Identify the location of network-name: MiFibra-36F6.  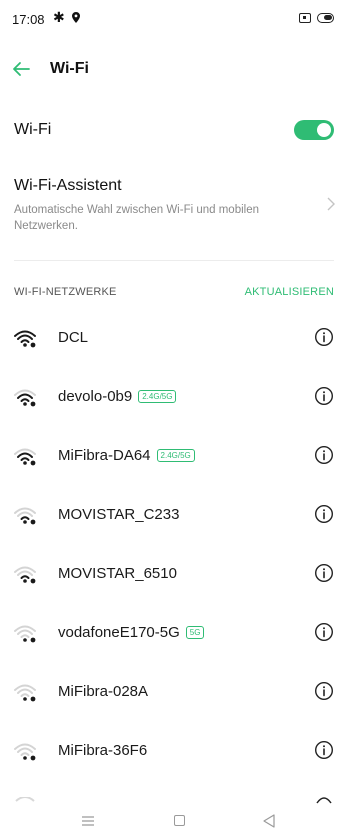
(103, 750).